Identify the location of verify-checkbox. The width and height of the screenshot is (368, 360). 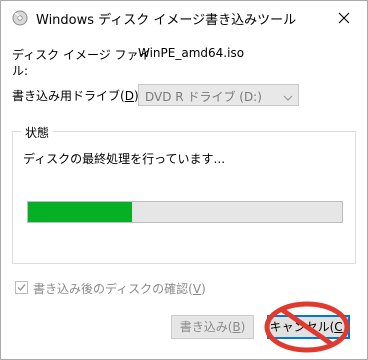
(21, 287).